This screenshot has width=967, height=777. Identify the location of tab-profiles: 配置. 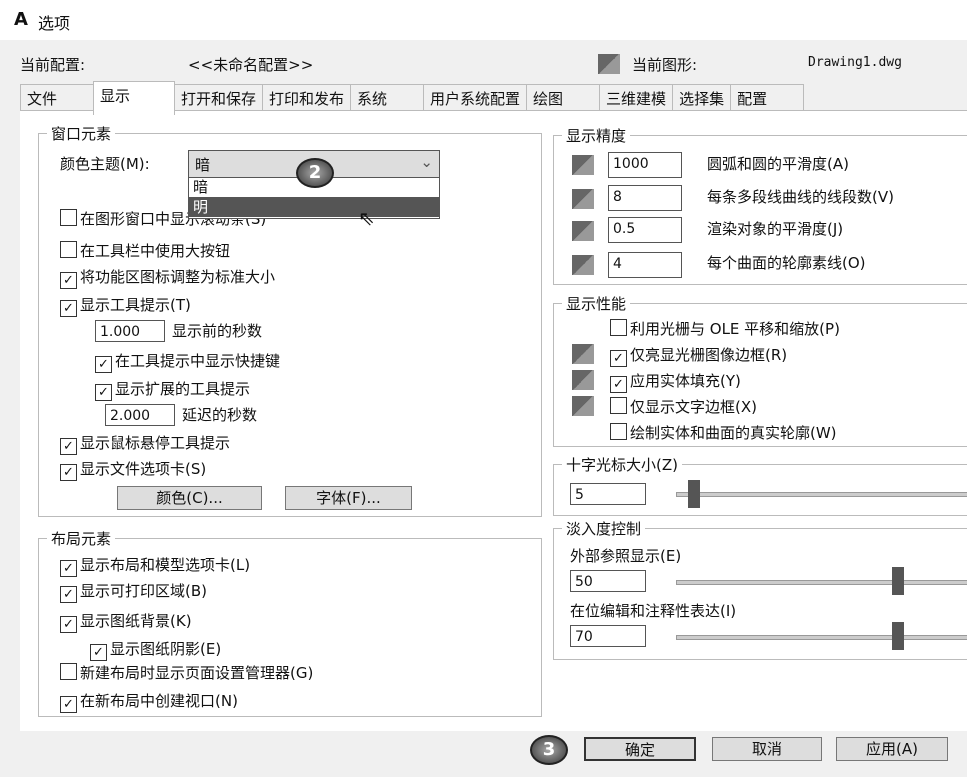
(767, 98).